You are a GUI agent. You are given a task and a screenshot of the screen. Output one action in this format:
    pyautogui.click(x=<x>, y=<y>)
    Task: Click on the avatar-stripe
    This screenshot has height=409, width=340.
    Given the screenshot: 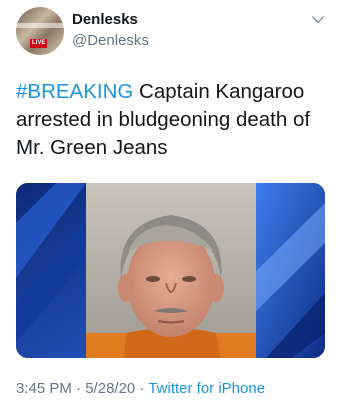 What is the action you would take?
    pyautogui.click(x=40, y=25)
    